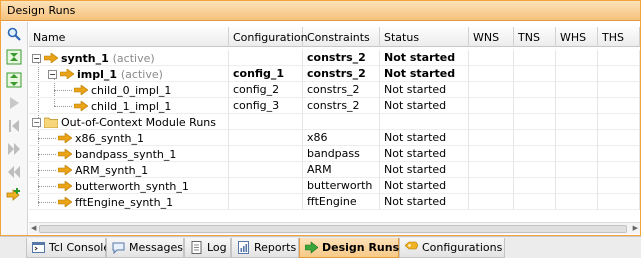 The image size is (641, 258). I want to click on run-constraints: x86, so click(341, 138).